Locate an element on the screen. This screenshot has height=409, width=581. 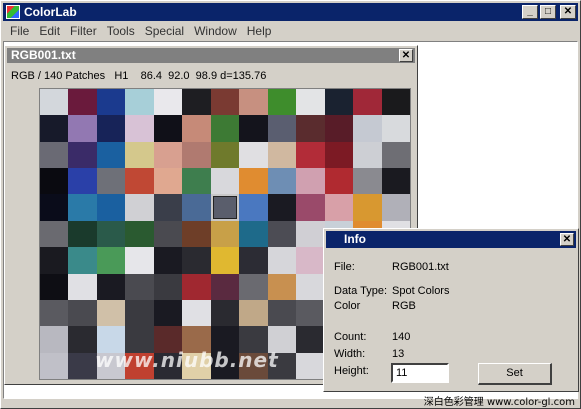
close-button: ✕ is located at coordinates (568, 12).